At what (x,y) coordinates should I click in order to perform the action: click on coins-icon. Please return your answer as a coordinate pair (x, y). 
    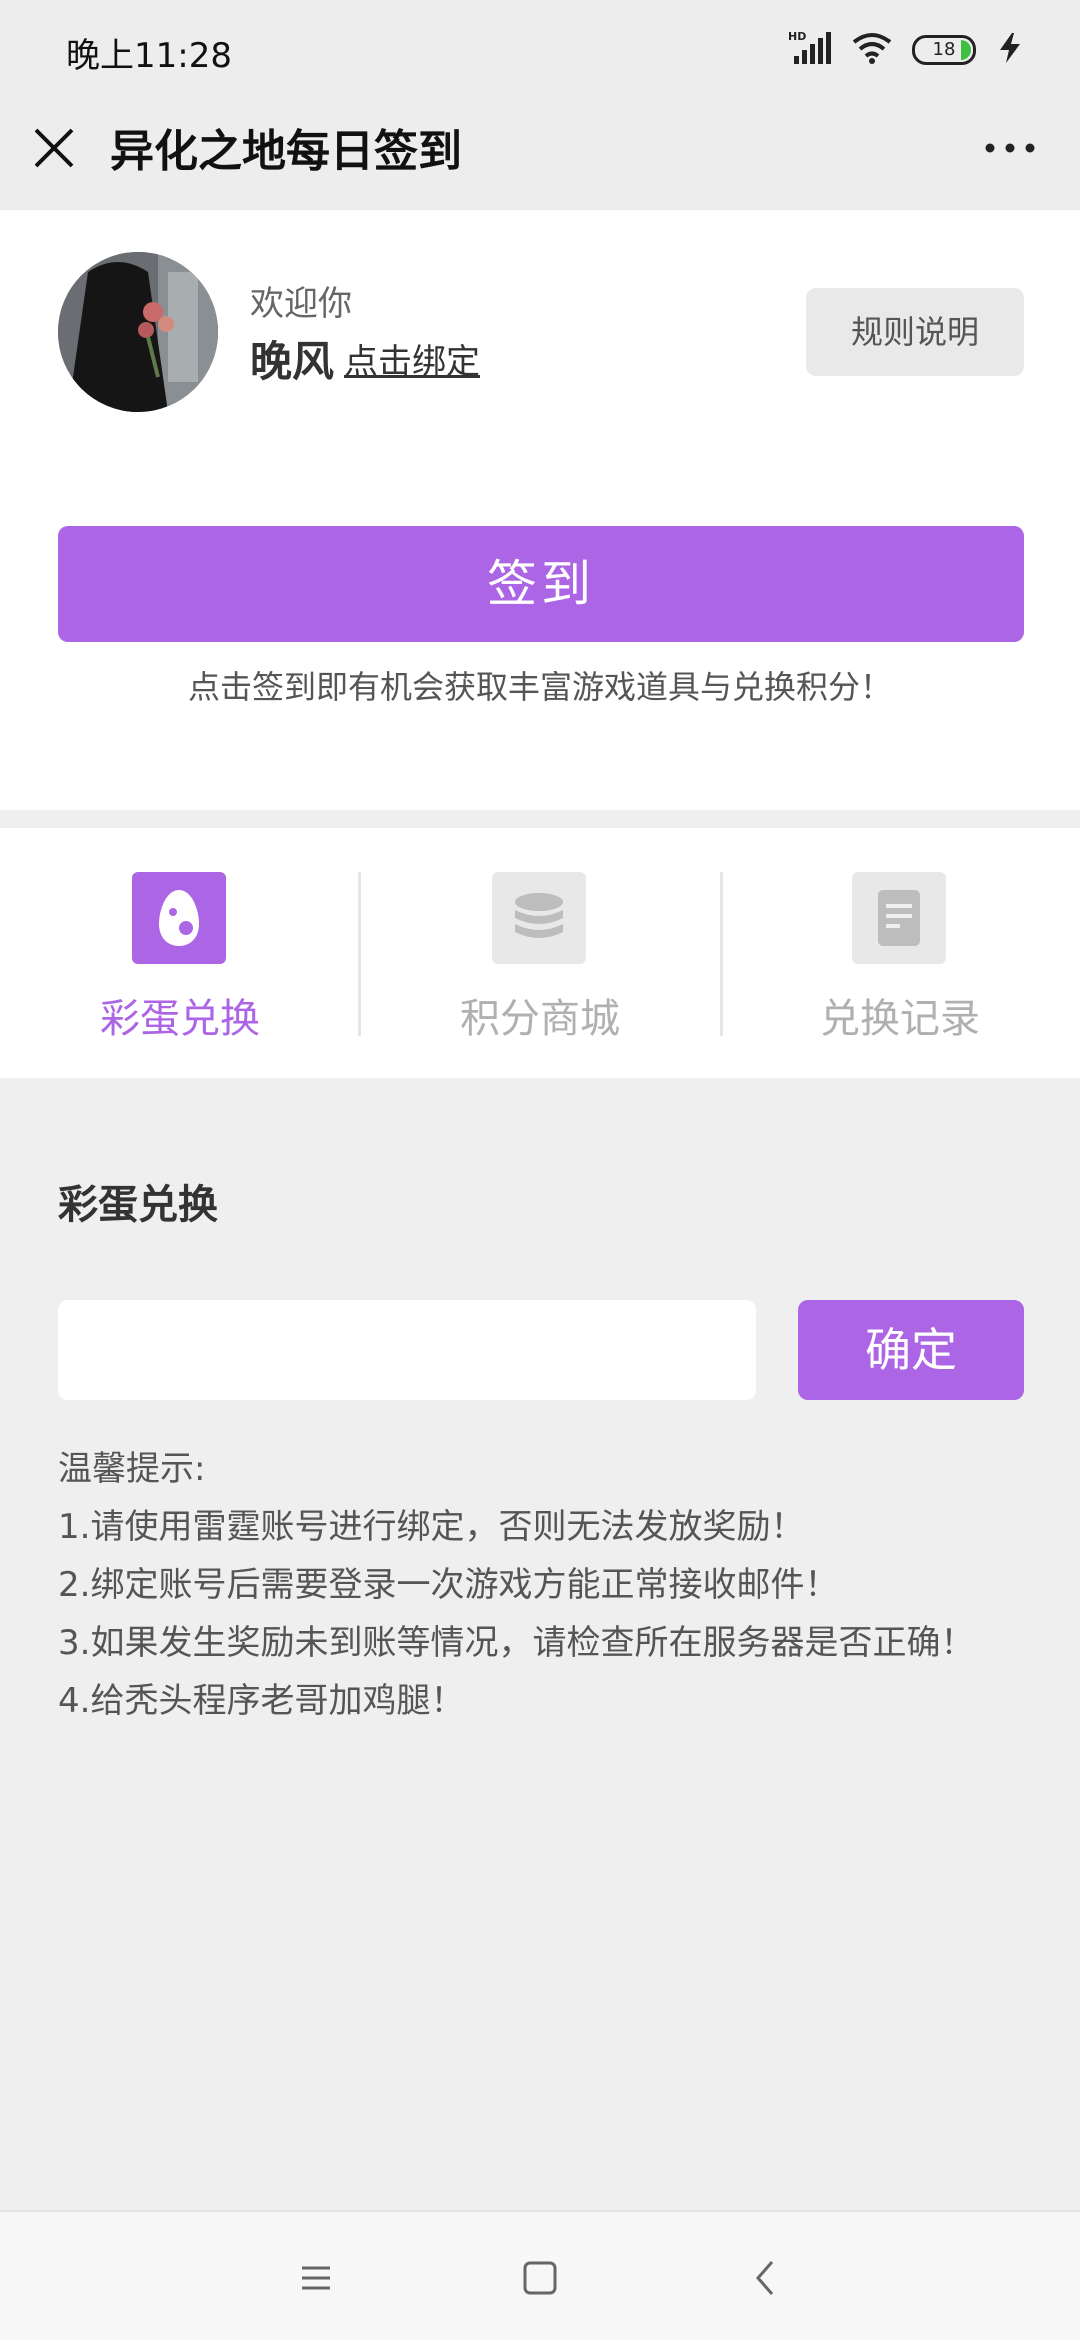
    Looking at the image, I should click on (539, 918).